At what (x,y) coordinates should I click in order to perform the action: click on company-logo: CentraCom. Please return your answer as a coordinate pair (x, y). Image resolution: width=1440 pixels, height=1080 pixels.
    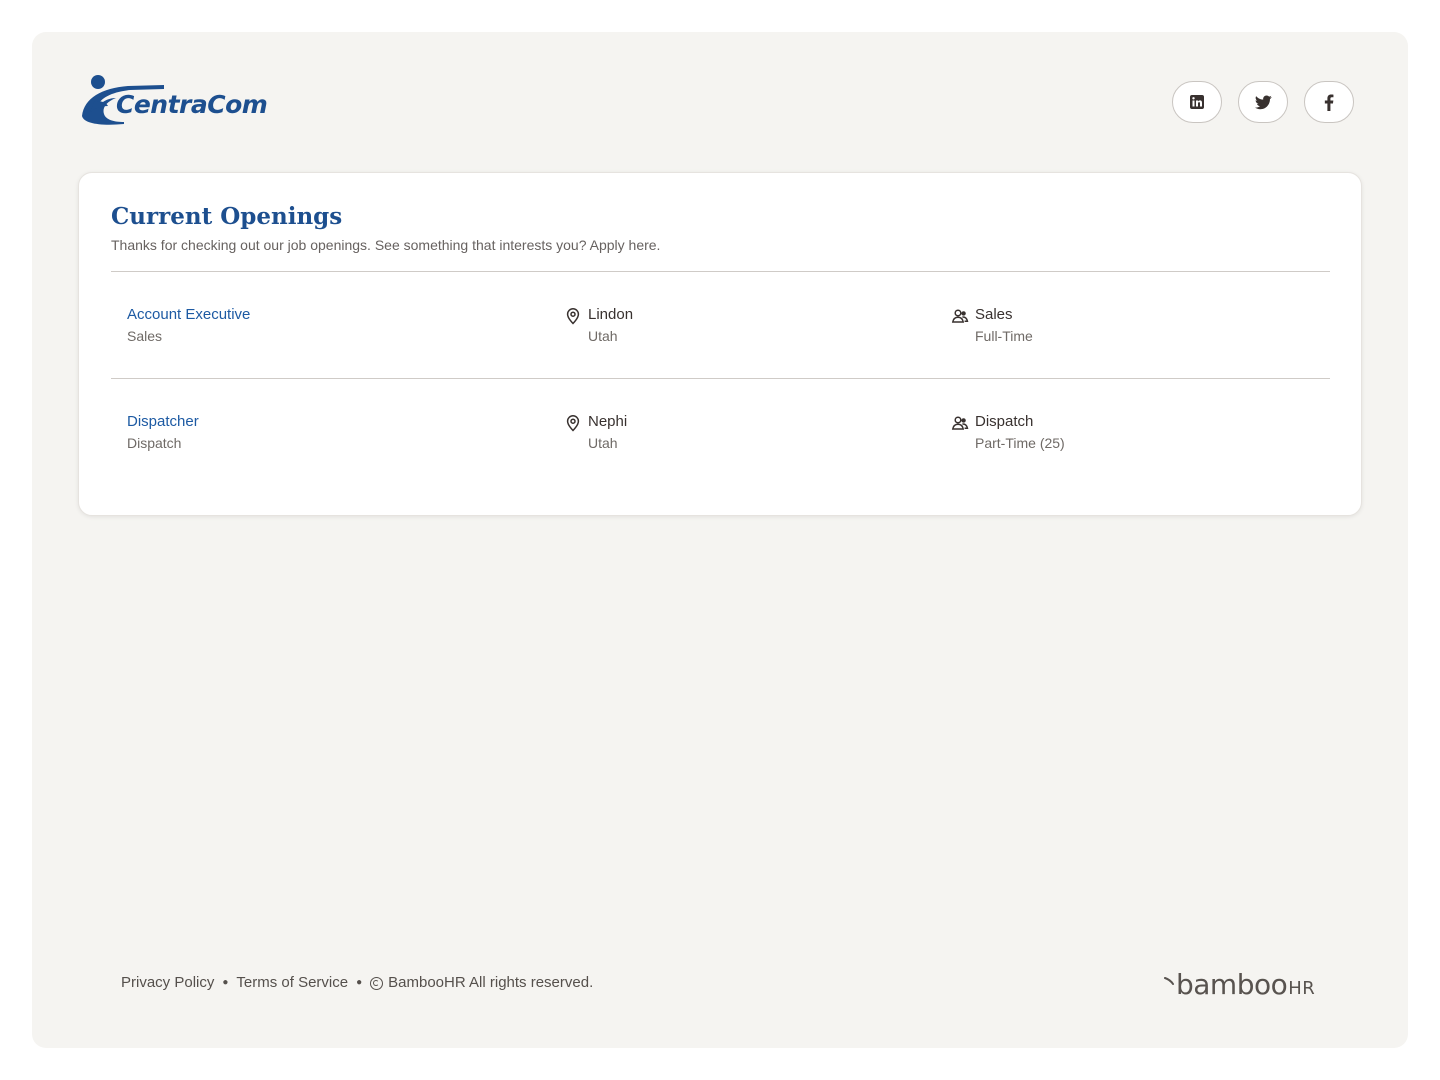
    Looking at the image, I should click on (174, 100).